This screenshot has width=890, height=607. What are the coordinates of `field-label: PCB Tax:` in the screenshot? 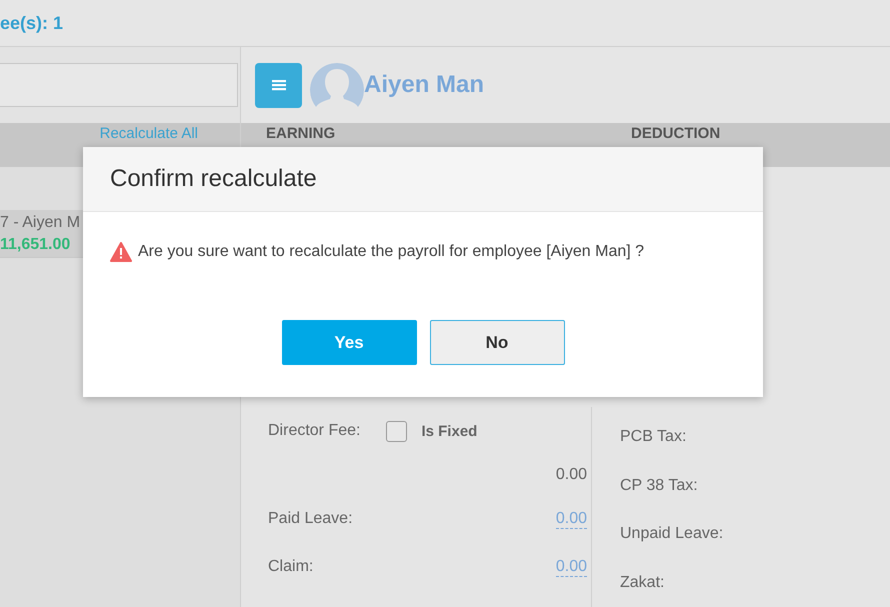 It's located at (653, 437).